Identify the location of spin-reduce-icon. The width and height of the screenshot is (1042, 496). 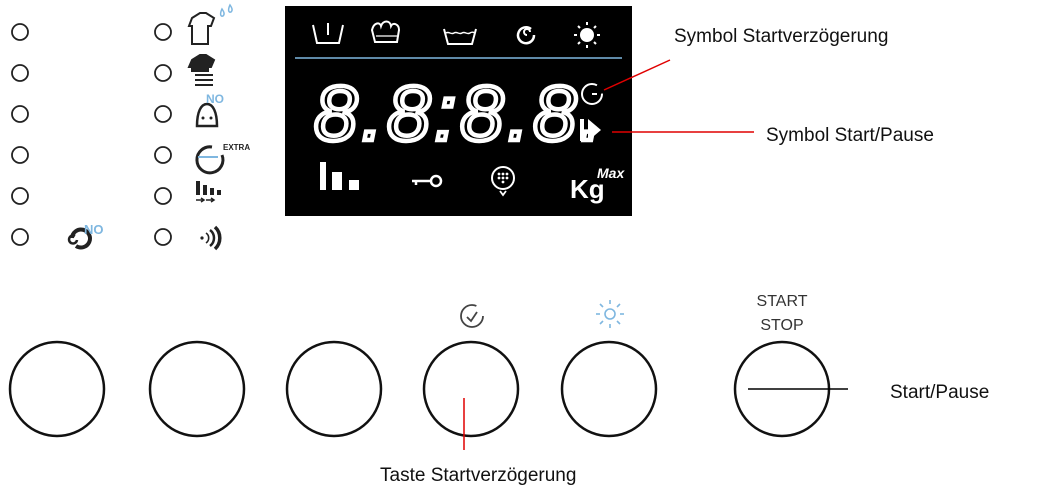
(208, 192).